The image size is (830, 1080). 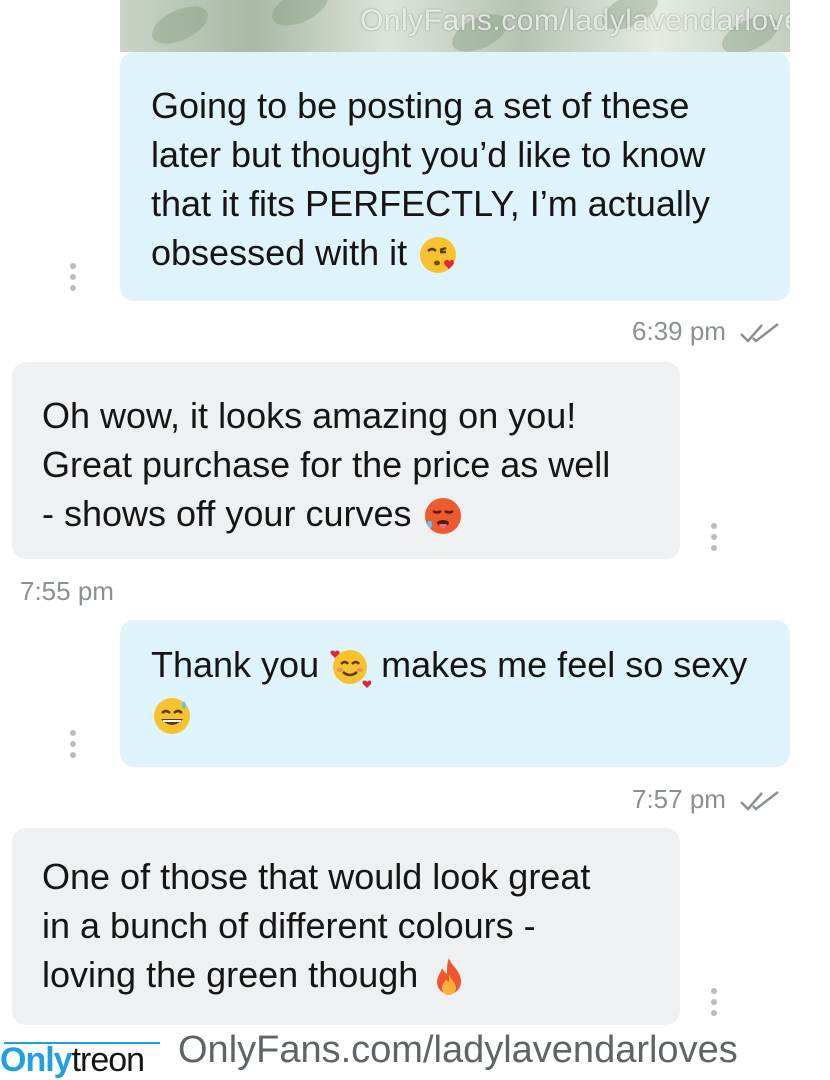 What do you see at coordinates (72, 1060) in the screenshot?
I see `onlytreon-logo: Onlytreon` at bounding box center [72, 1060].